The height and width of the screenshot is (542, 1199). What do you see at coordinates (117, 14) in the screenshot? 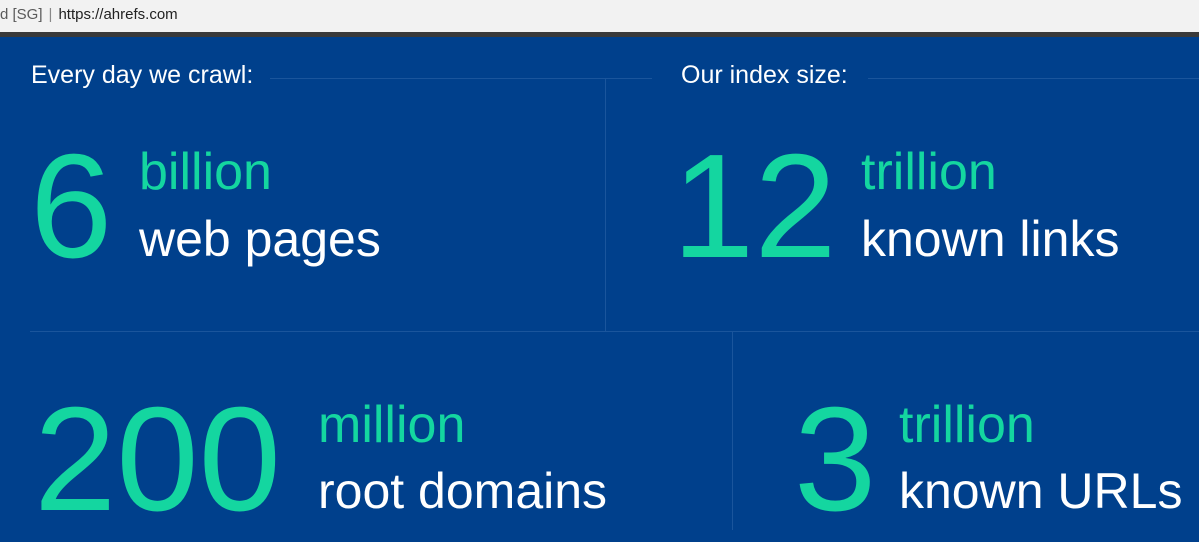
I see `url-text: https://ahrefs.com` at bounding box center [117, 14].